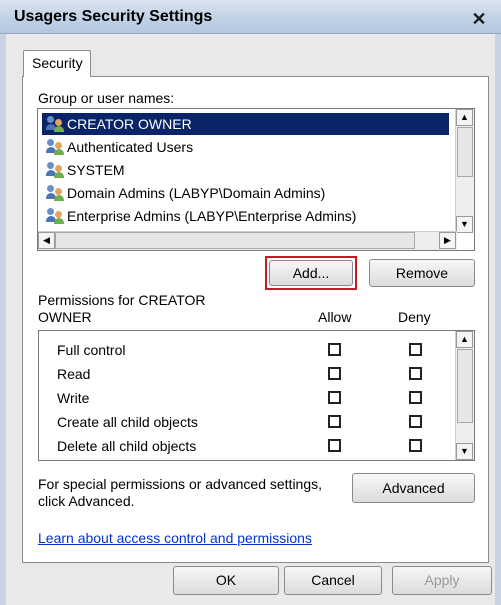 This screenshot has height=605, width=501. I want to click on permissions-label-line2: OWNER, so click(65, 317).